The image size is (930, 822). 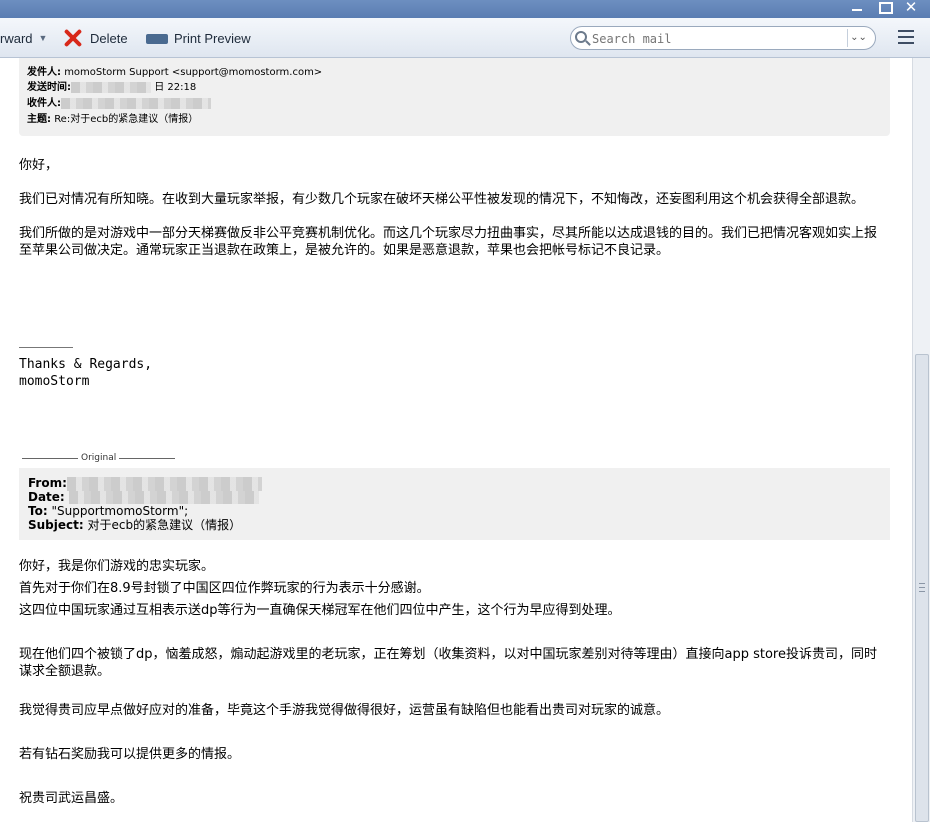 I want to click on sent-label: 发送时间:, so click(x=49, y=87).